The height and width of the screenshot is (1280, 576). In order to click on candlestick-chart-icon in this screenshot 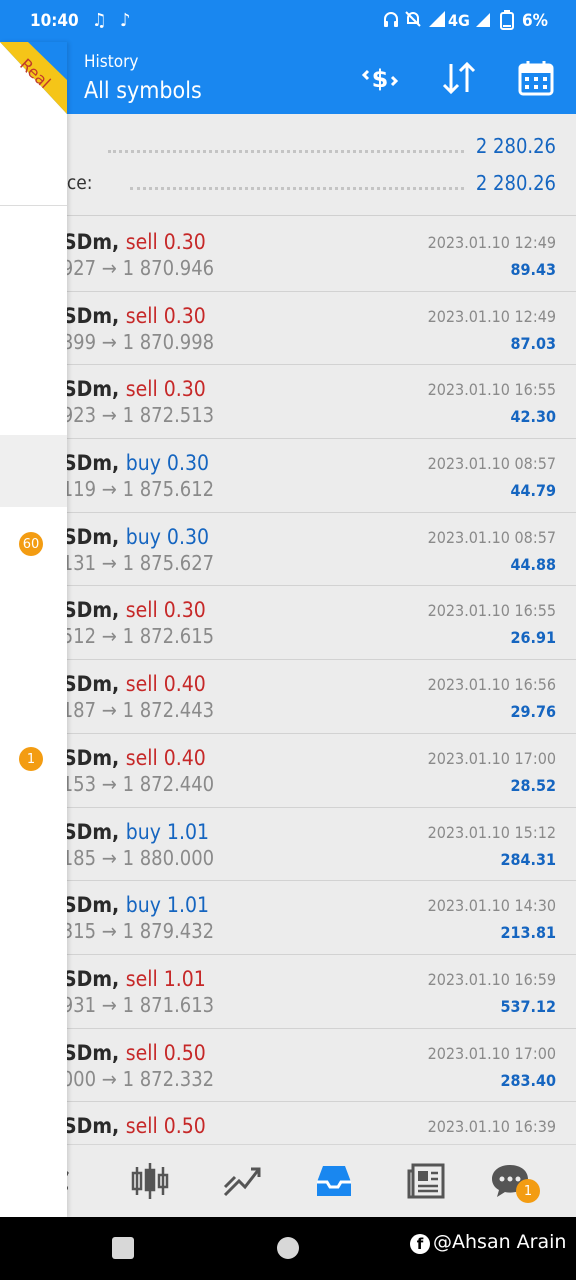, I will do `click(150, 1181)`.